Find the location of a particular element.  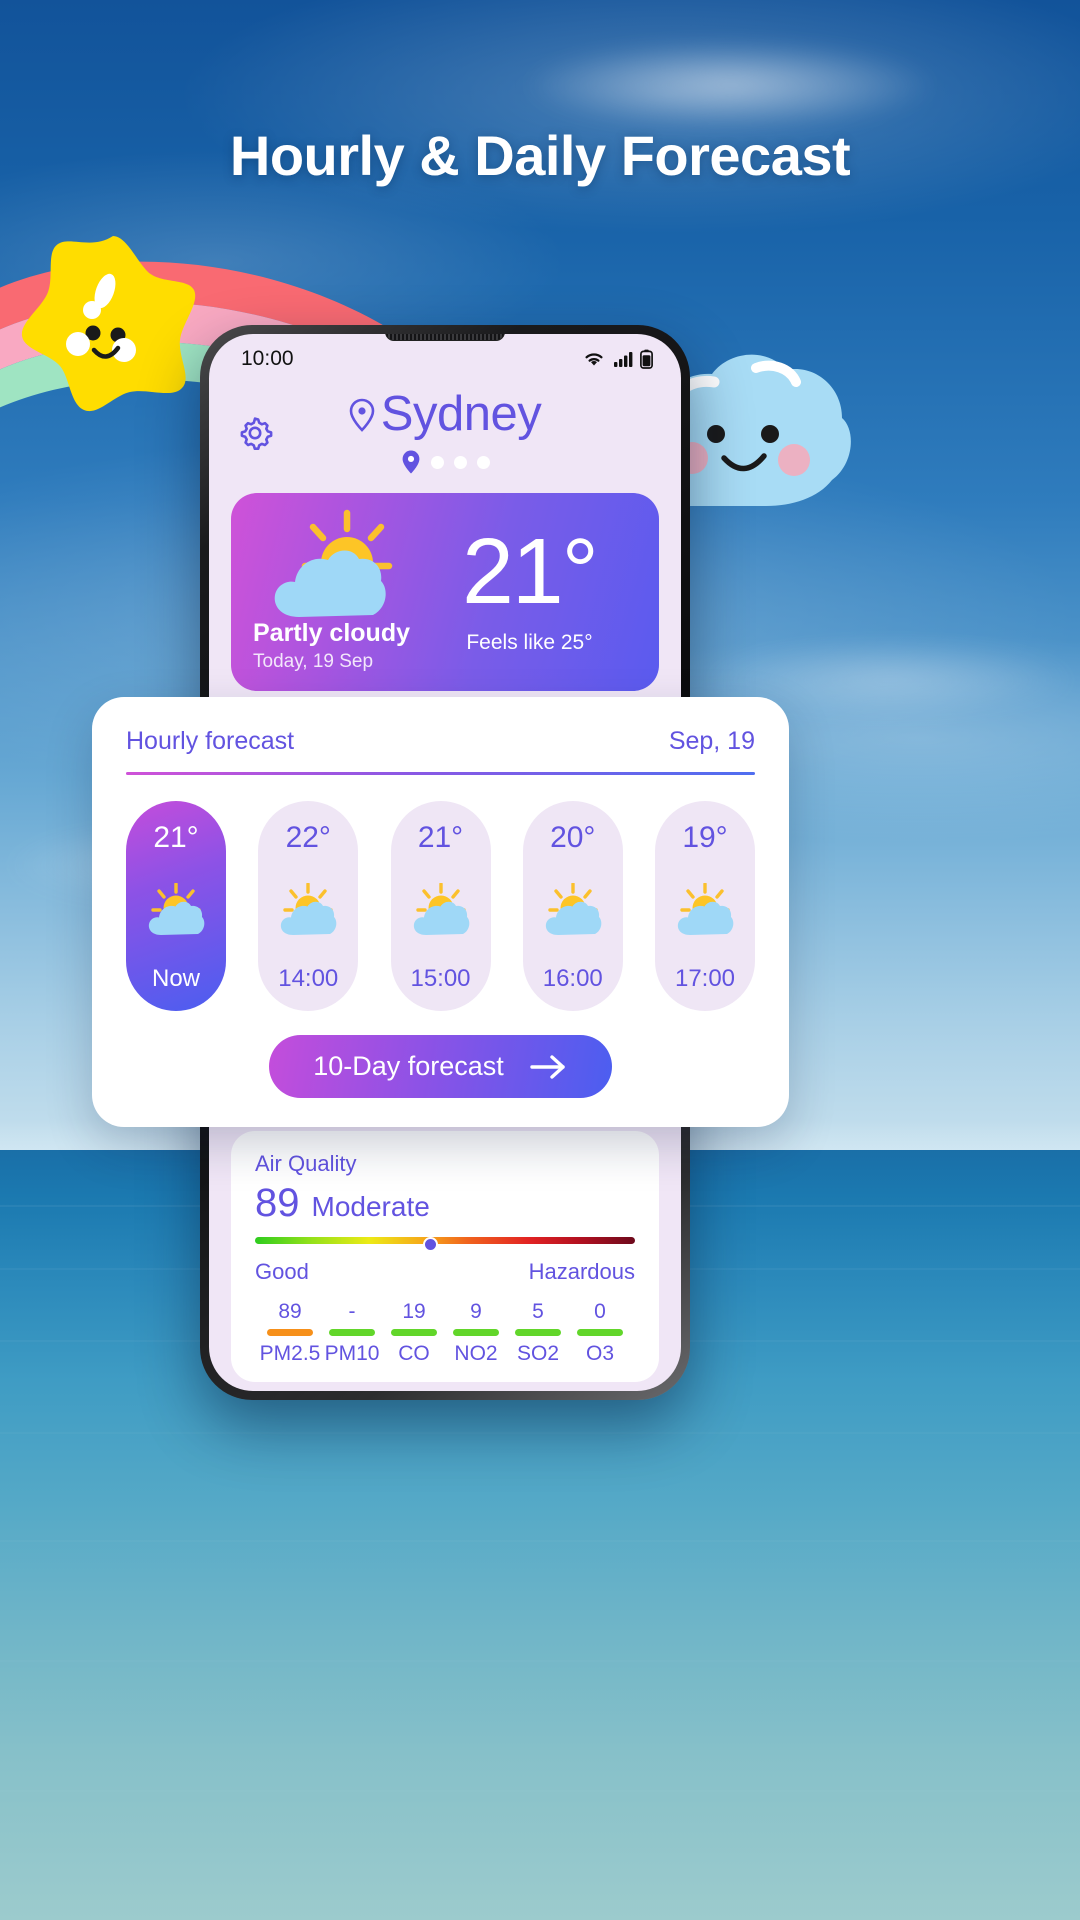

pollutant-value: 0 is located at coordinates (600, 1311).